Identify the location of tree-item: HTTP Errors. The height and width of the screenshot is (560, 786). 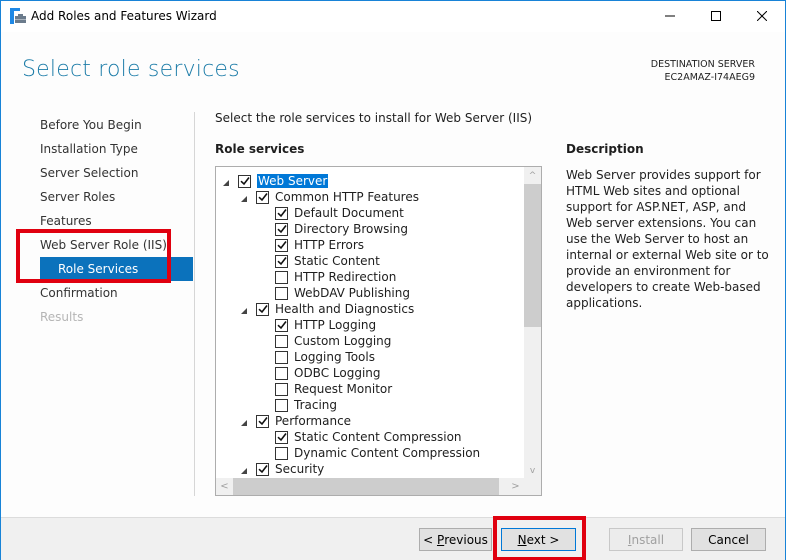
(319, 245).